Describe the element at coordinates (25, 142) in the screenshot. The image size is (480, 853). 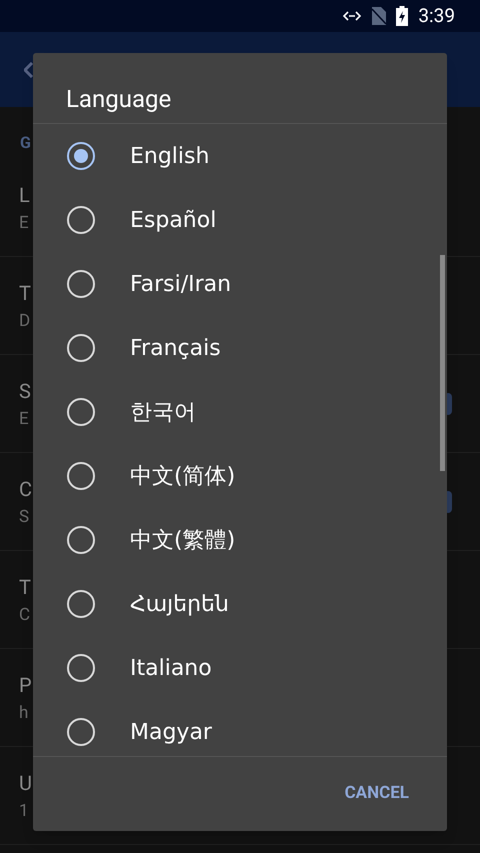
I see `section-header: G` at that location.